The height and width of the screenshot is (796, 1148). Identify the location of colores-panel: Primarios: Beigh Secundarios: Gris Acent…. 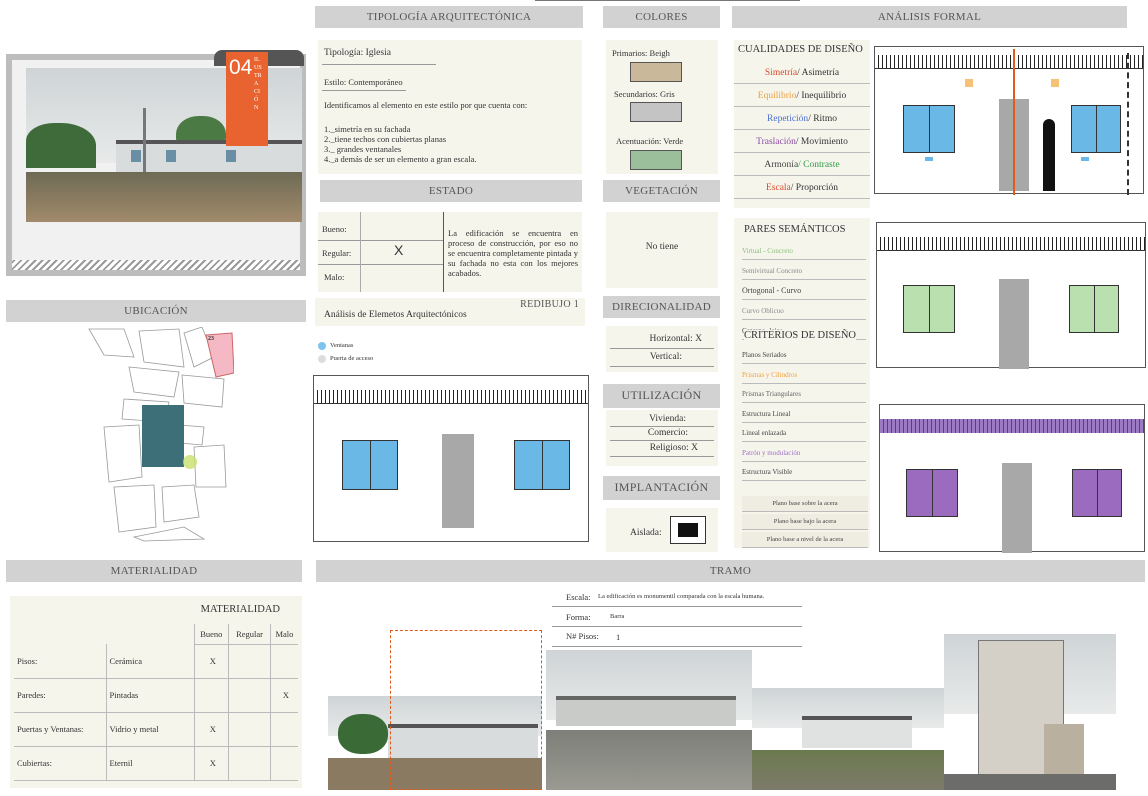
(662, 107).